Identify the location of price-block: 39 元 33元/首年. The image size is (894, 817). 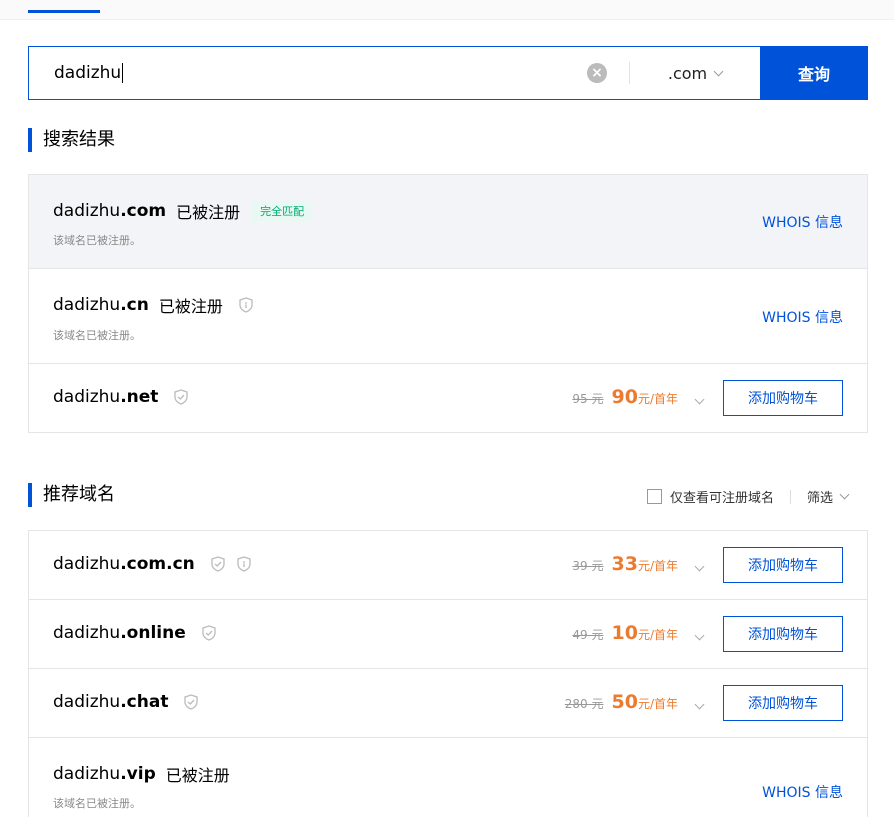
(638, 564).